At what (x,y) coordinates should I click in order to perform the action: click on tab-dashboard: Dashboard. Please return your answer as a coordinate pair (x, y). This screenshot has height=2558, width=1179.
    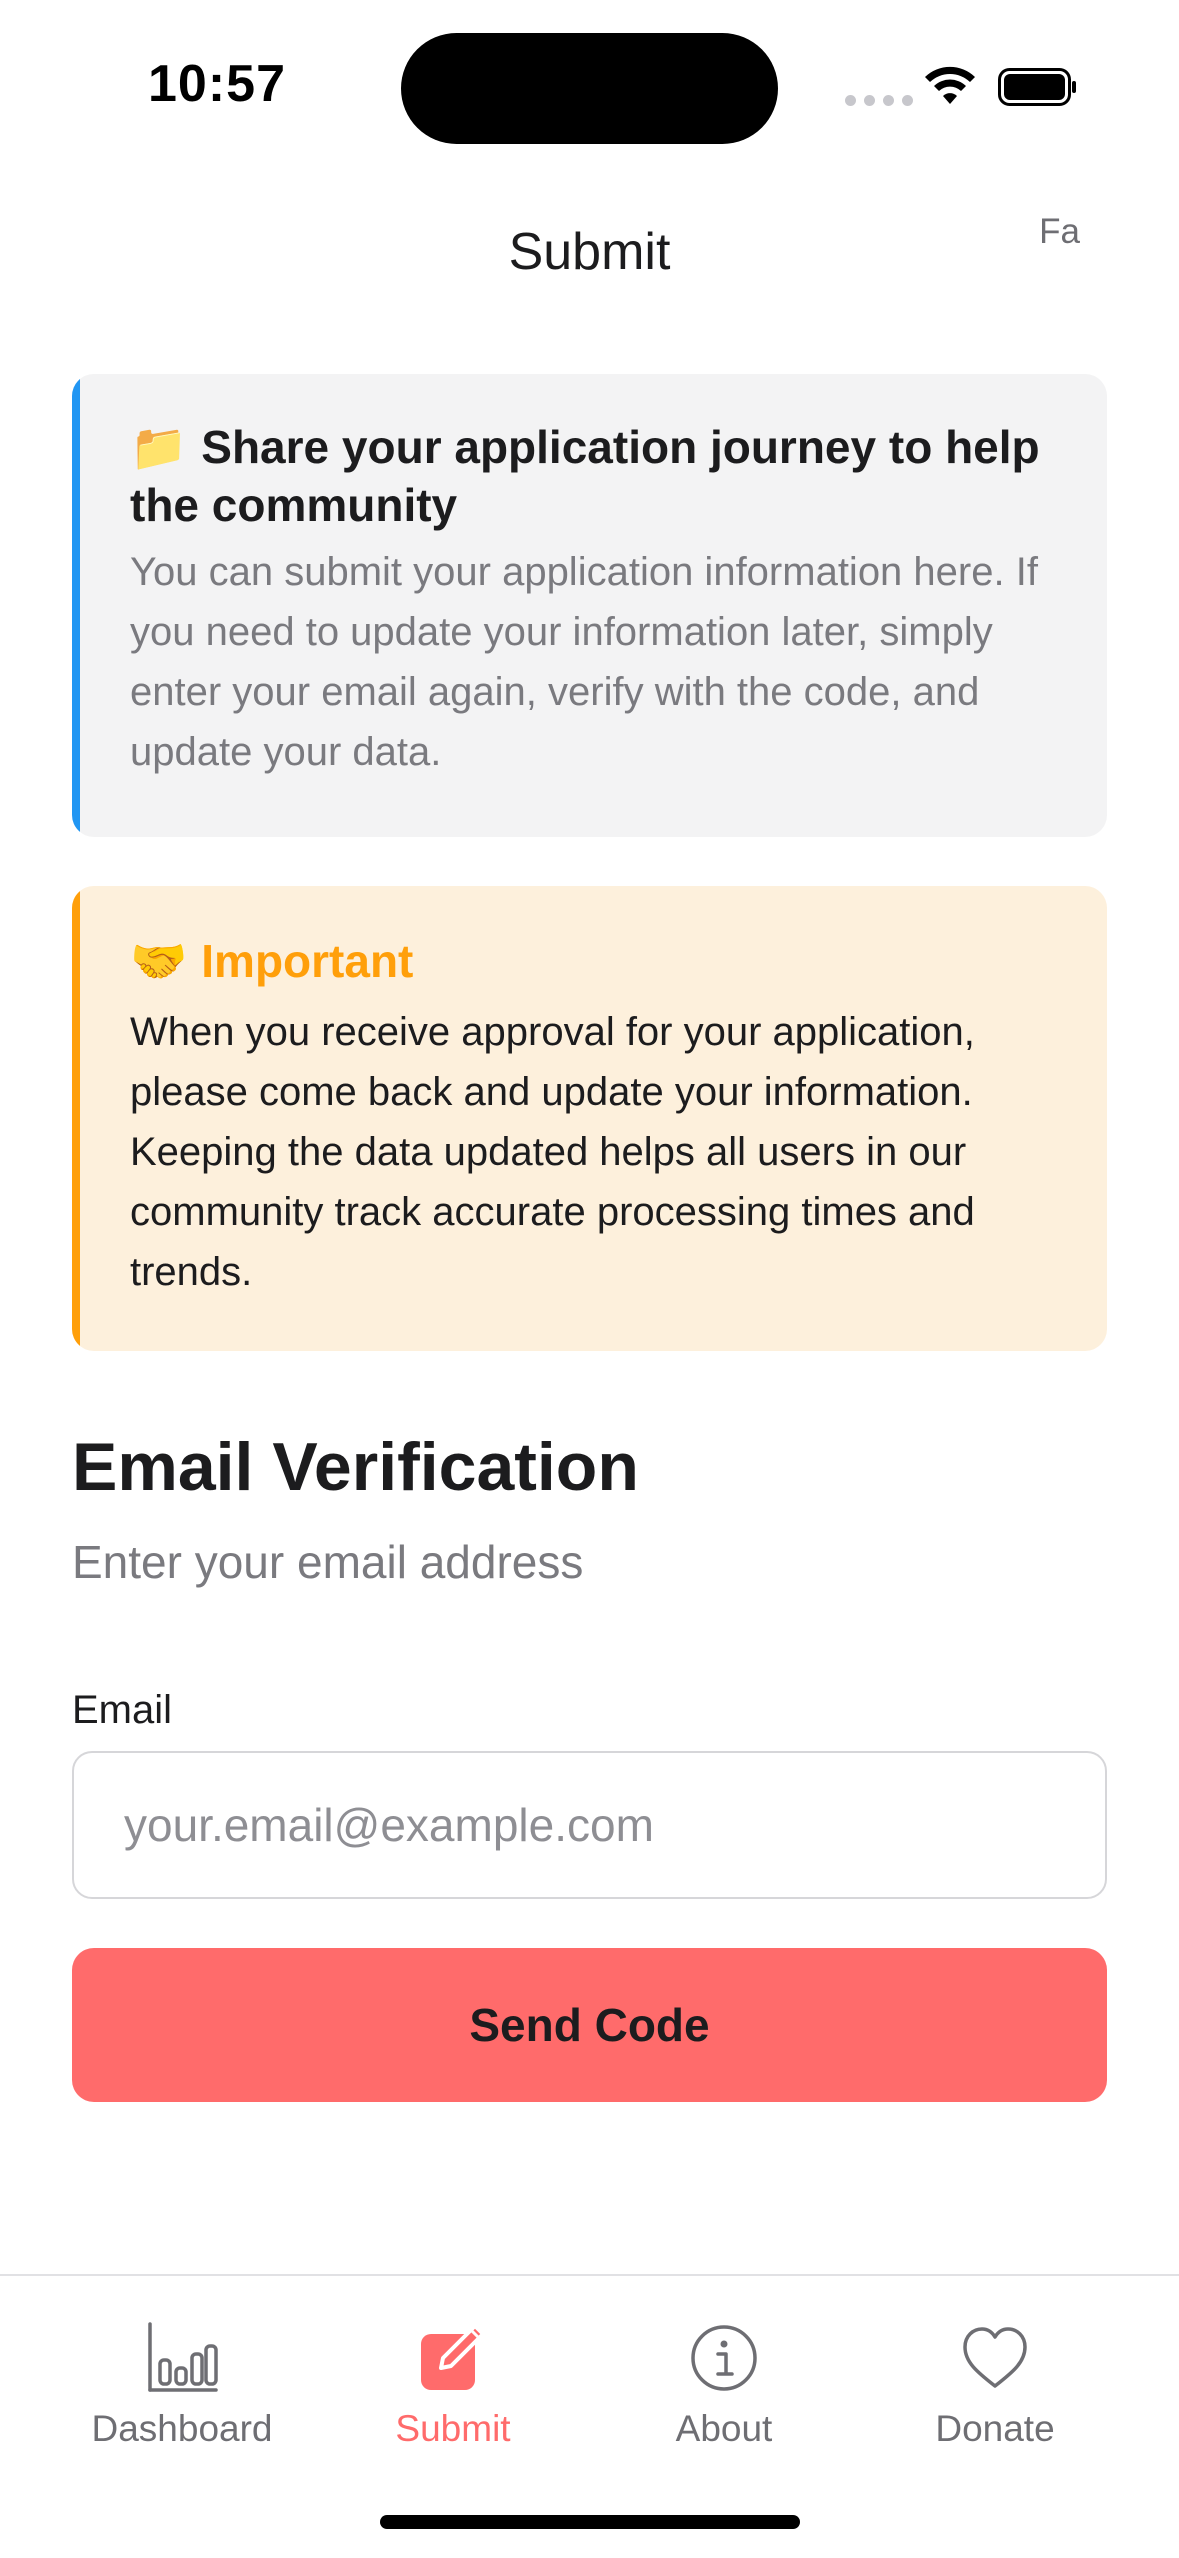
    Looking at the image, I should click on (182, 2395).